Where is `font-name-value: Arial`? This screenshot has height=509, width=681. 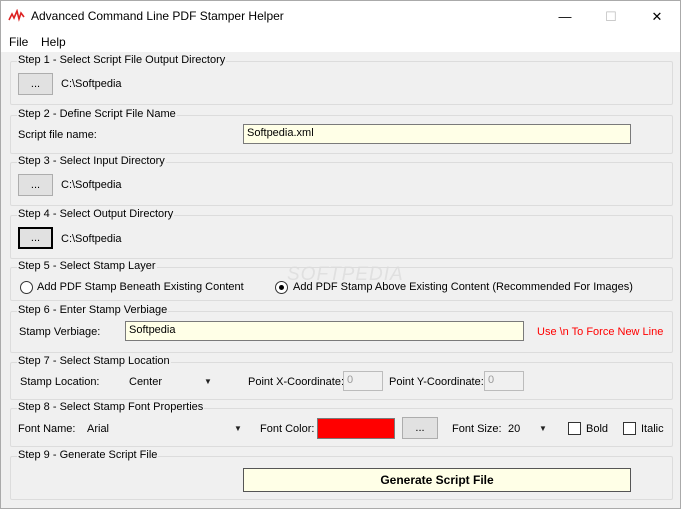 font-name-value: Arial is located at coordinates (98, 429).